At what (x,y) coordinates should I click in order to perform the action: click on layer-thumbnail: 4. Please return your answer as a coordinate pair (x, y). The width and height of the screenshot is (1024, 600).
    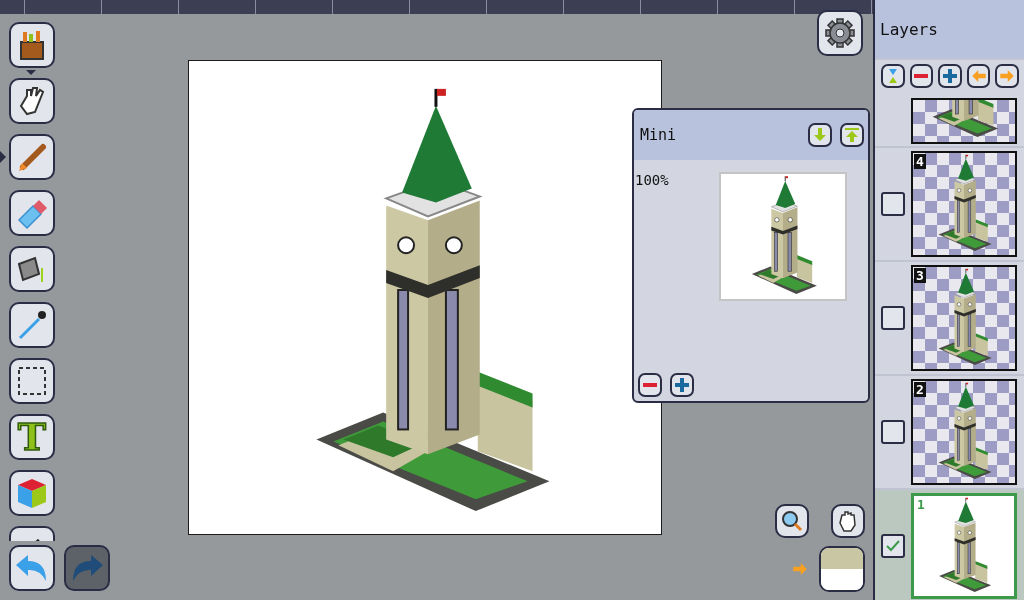
    Looking at the image, I should click on (964, 204).